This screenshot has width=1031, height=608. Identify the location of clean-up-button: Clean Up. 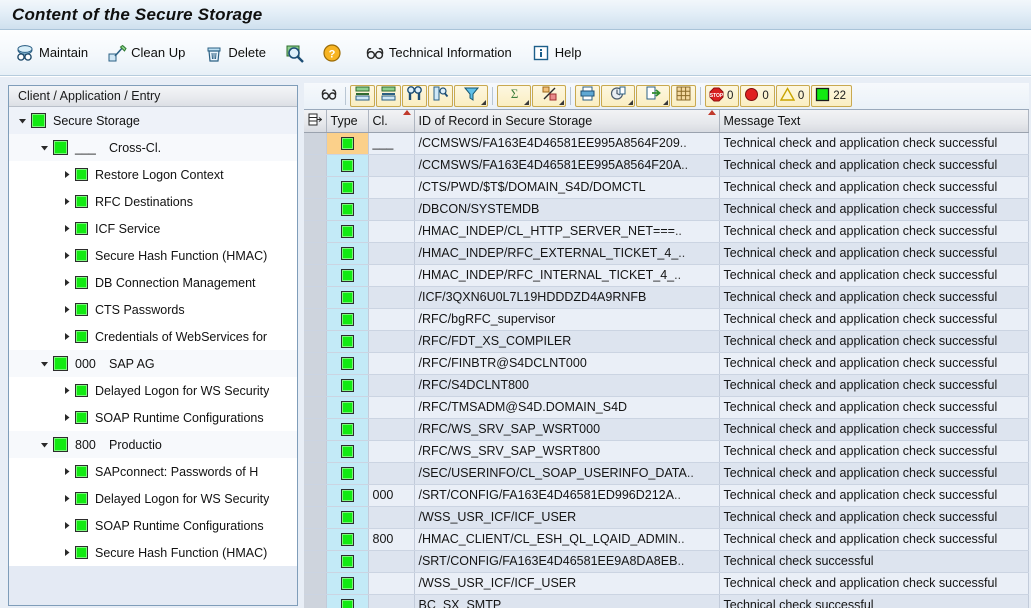
(149, 53).